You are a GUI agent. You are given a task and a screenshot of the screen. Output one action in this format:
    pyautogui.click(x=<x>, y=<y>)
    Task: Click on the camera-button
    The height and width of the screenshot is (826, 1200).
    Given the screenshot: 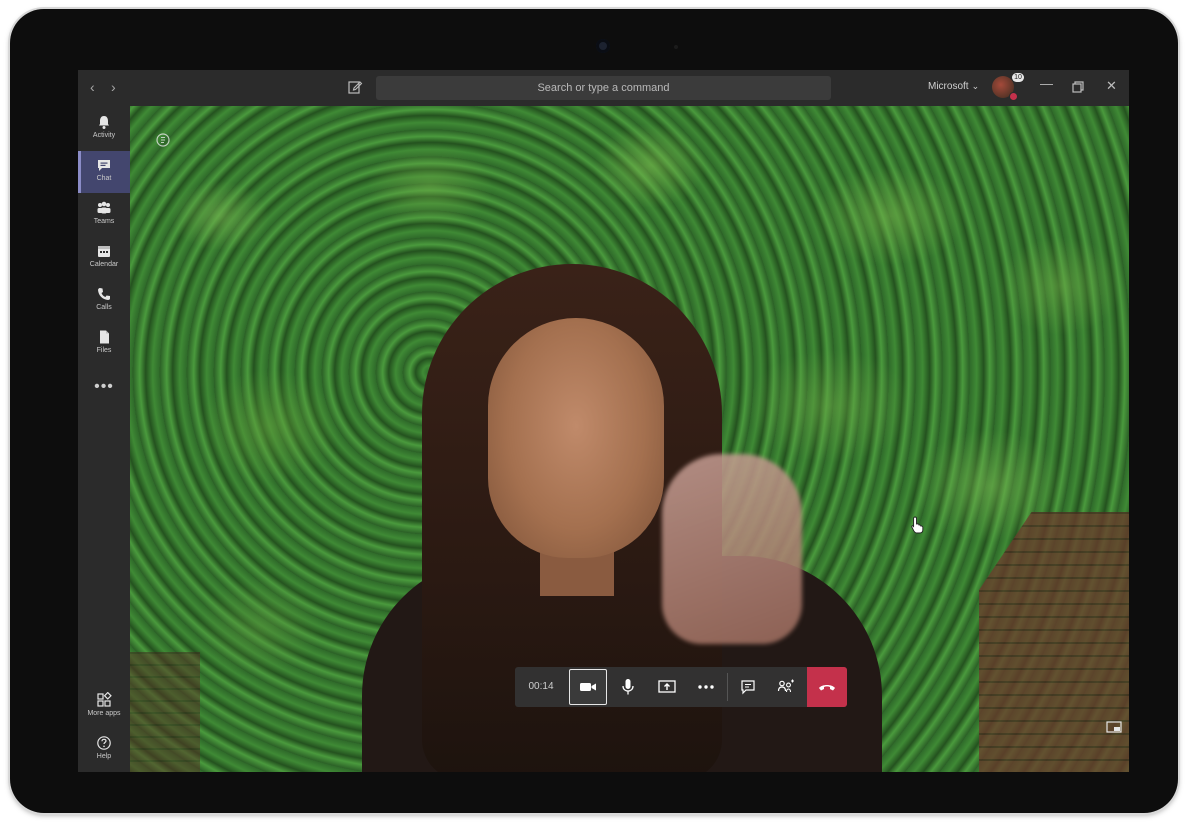 What is the action you would take?
    pyautogui.click(x=588, y=687)
    